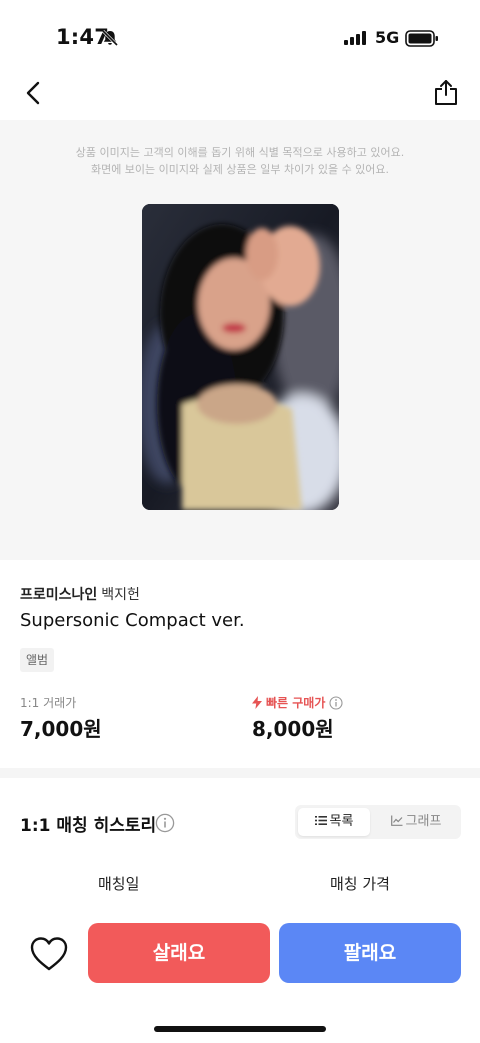 Image resolution: width=480 pixels, height=1043 pixels. Describe the element at coordinates (240, 95) in the screenshot. I see `nav-bar` at that location.